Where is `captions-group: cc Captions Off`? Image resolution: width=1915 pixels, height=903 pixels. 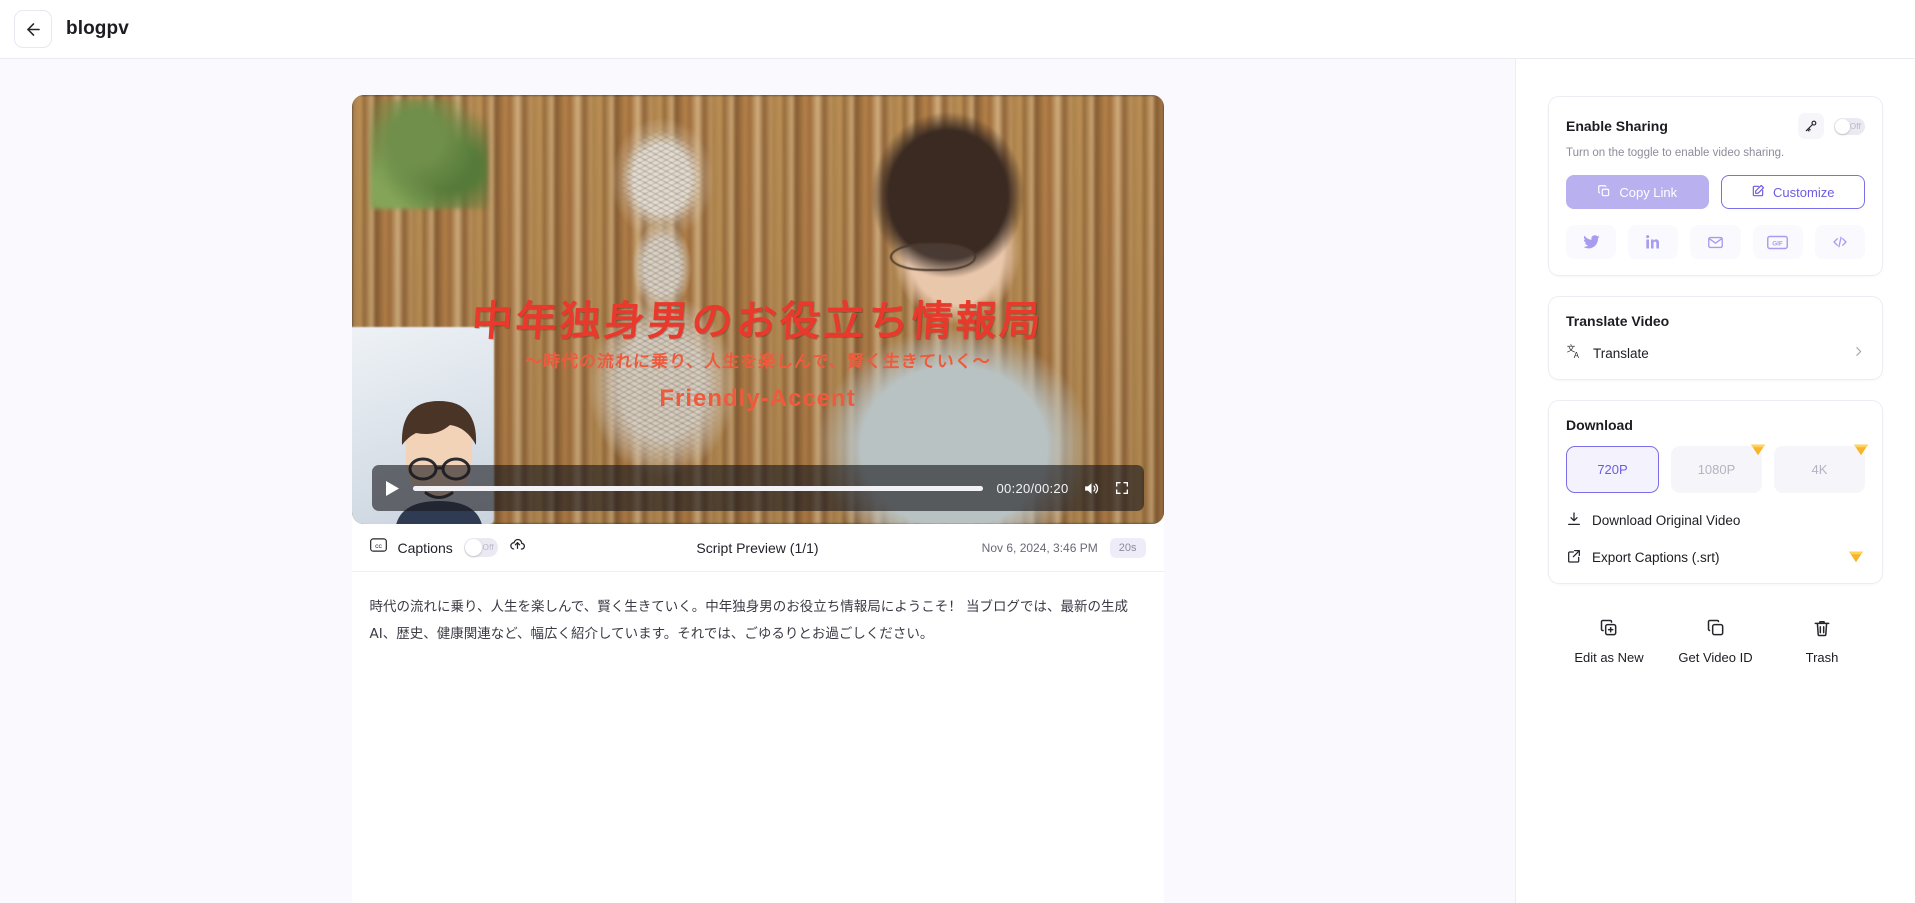 captions-group: cc Captions Off is located at coordinates (447, 548).